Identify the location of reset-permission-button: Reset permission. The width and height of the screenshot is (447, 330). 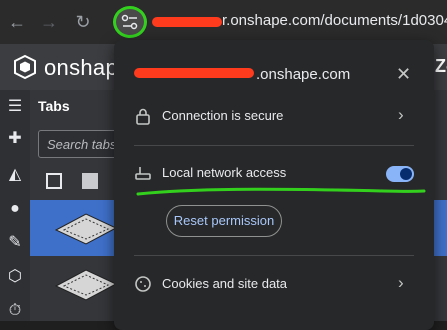
(224, 221).